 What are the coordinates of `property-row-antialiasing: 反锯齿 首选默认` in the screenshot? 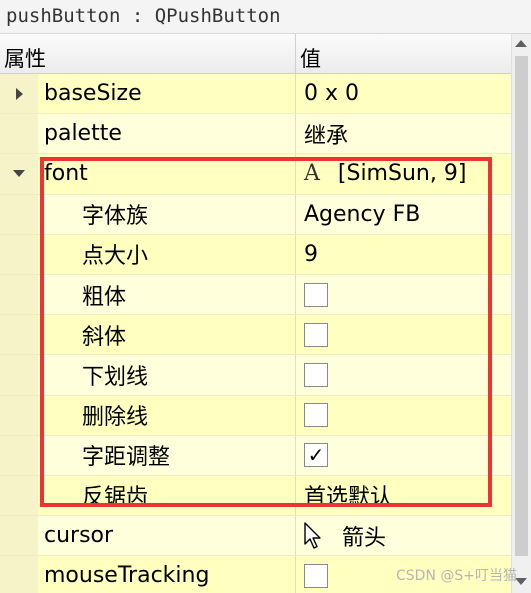 It's located at (255, 496).